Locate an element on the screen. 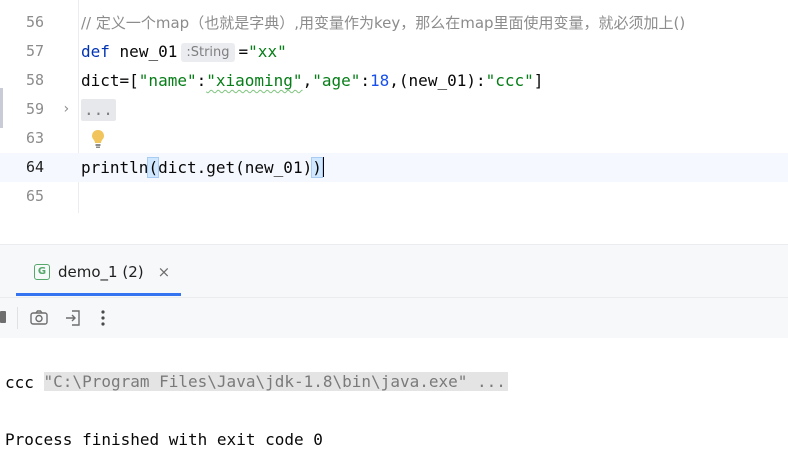  code-token: ,(new_01): is located at coordinates (437, 80).